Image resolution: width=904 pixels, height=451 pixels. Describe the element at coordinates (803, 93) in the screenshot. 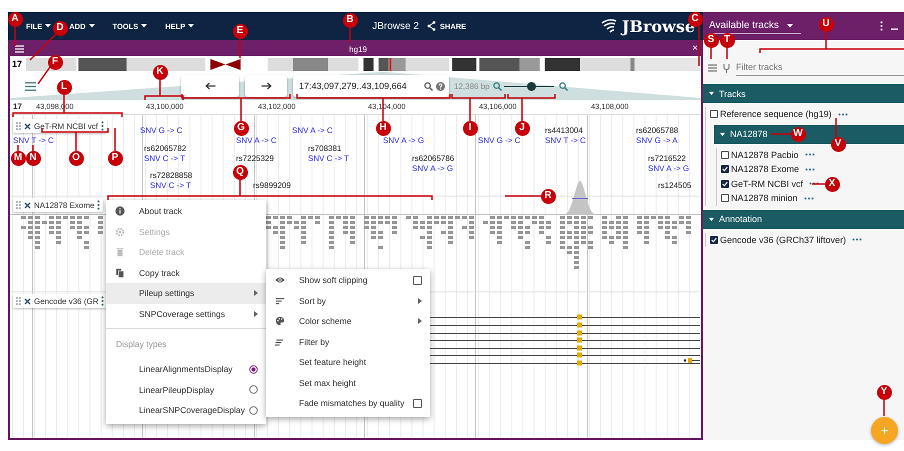

I see `category-header: Tracks` at that location.